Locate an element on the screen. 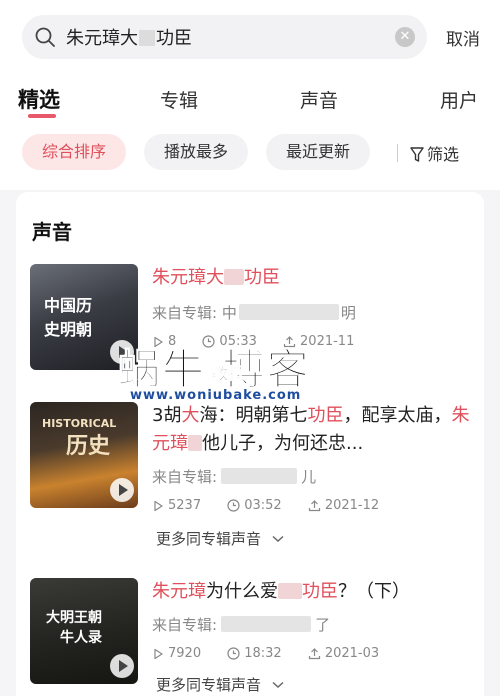  tab-bar: 精选 专辑 声音 用户 is located at coordinates (250, 102).